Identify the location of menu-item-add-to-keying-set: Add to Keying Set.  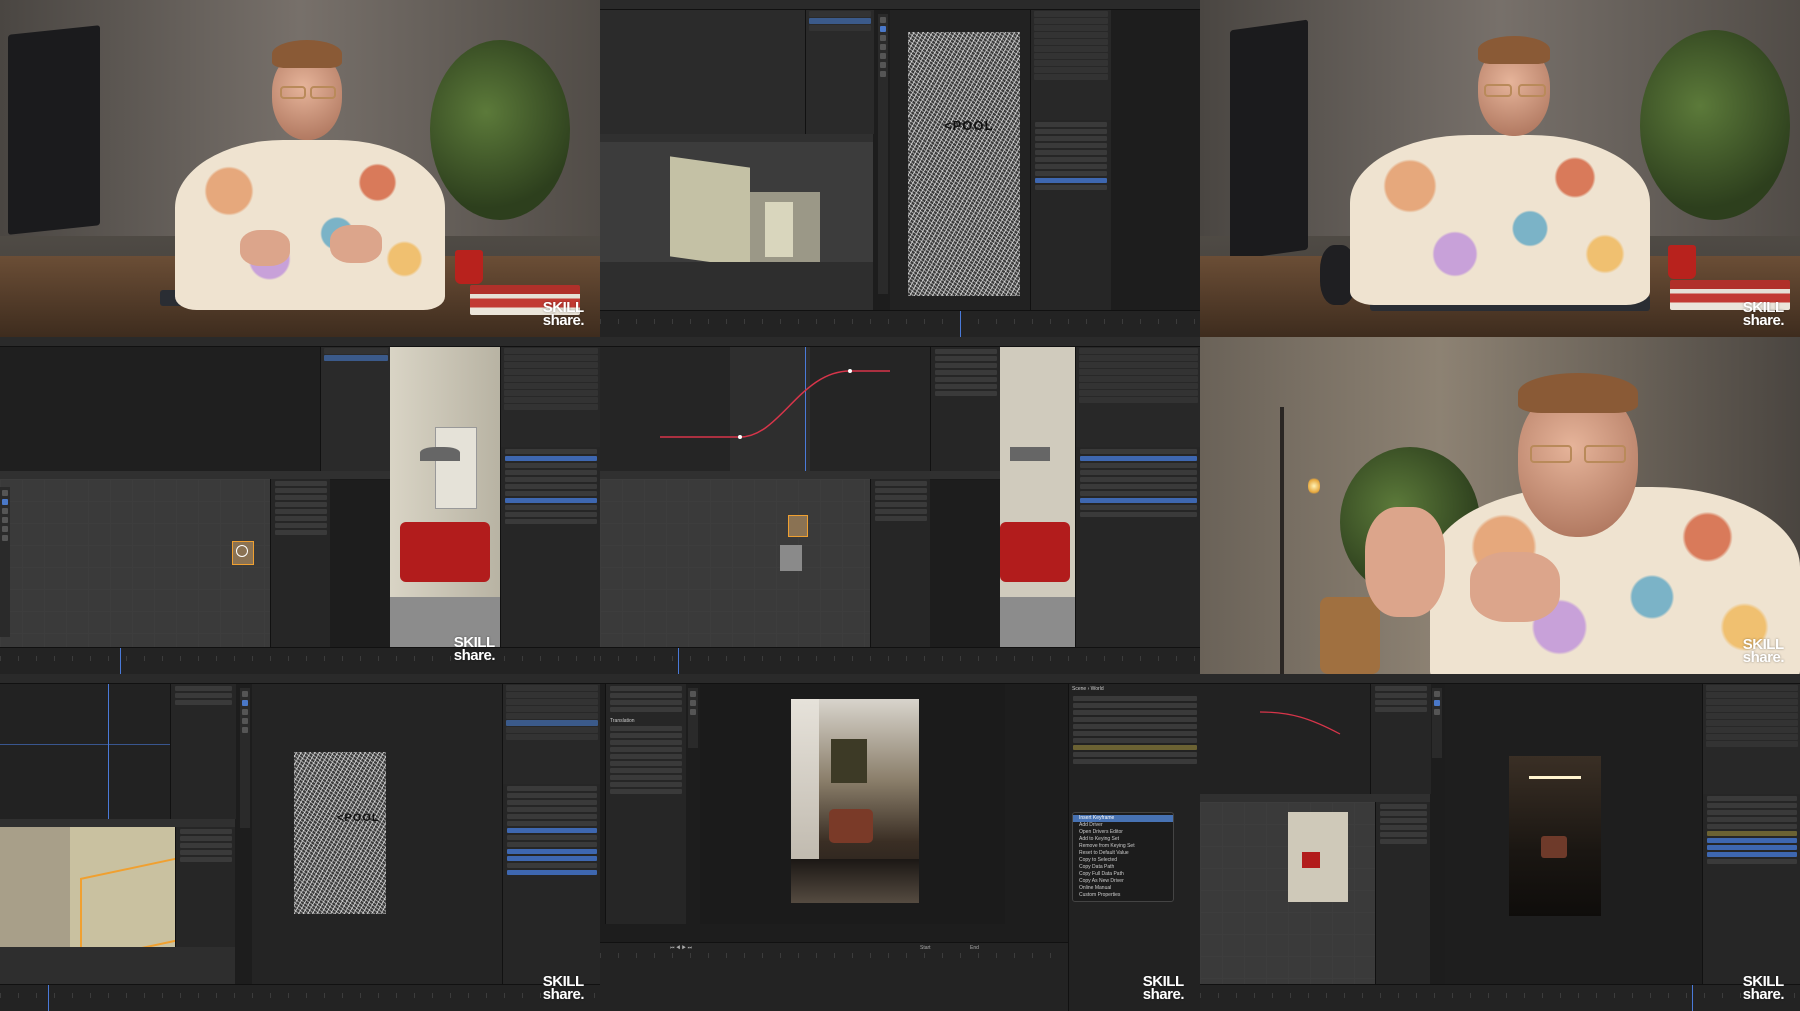
(1123, 839).